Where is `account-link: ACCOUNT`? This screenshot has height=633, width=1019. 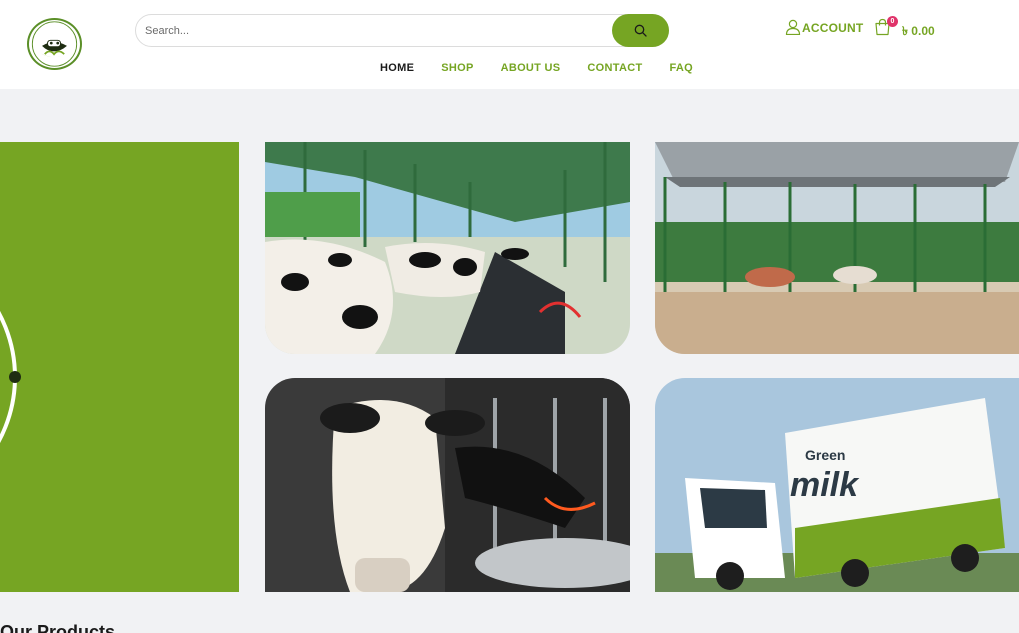 account-link: ACCOUNT is located at coordinates (824, 27).